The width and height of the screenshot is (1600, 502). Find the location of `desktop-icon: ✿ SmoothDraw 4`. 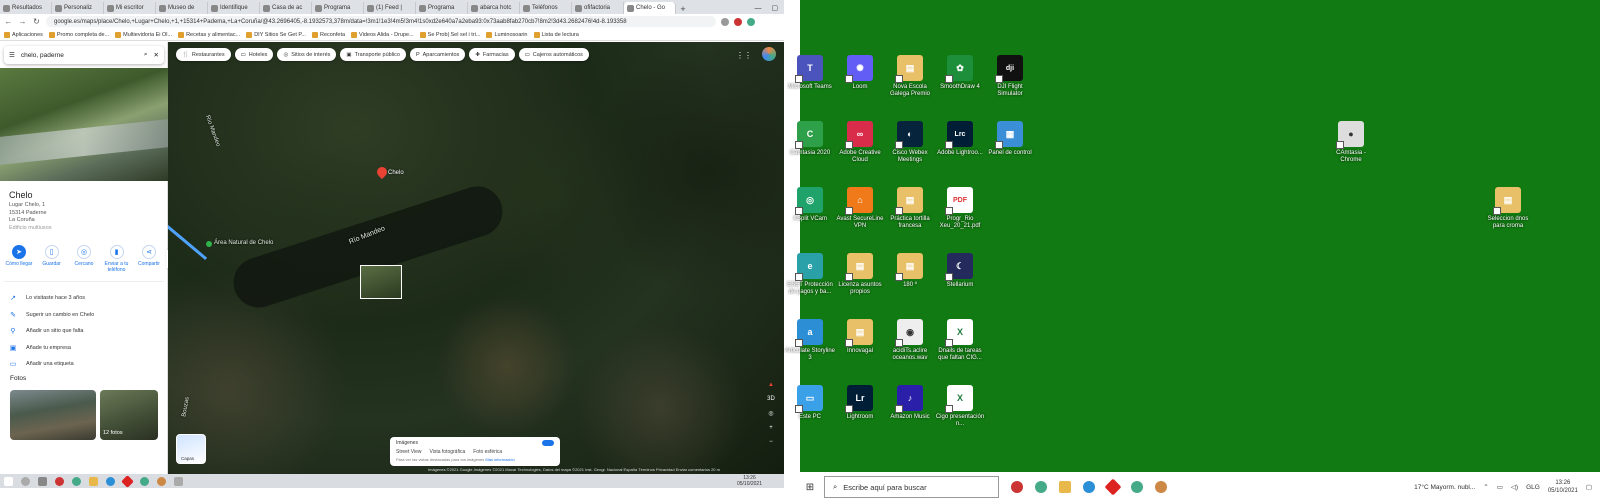

desktop-icon: ✿ SmoothDraw 4 is located at coordinates (960, 73).